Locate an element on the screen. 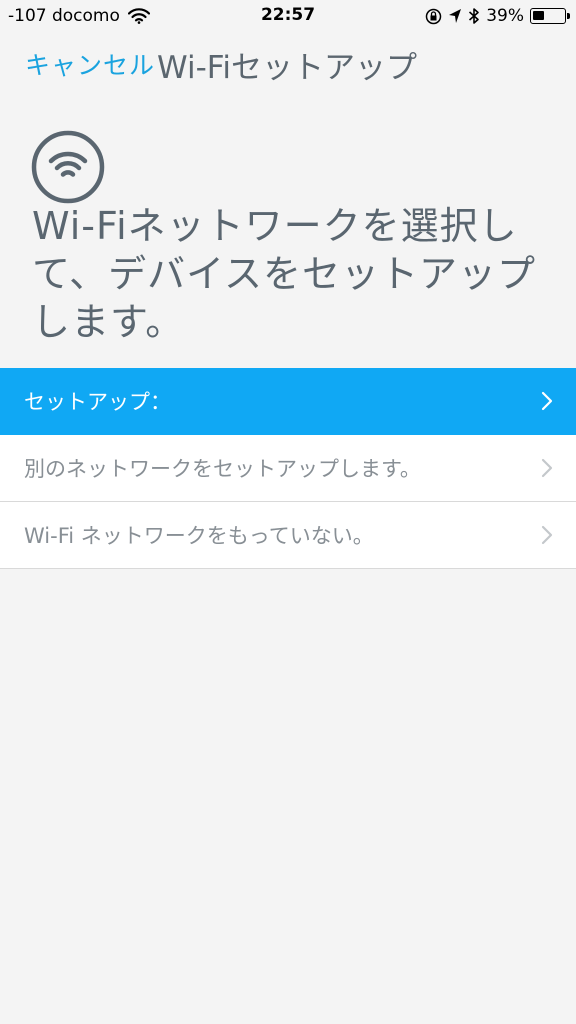  list-item-setup: セットアップ： is located at coordinates (288, 401).